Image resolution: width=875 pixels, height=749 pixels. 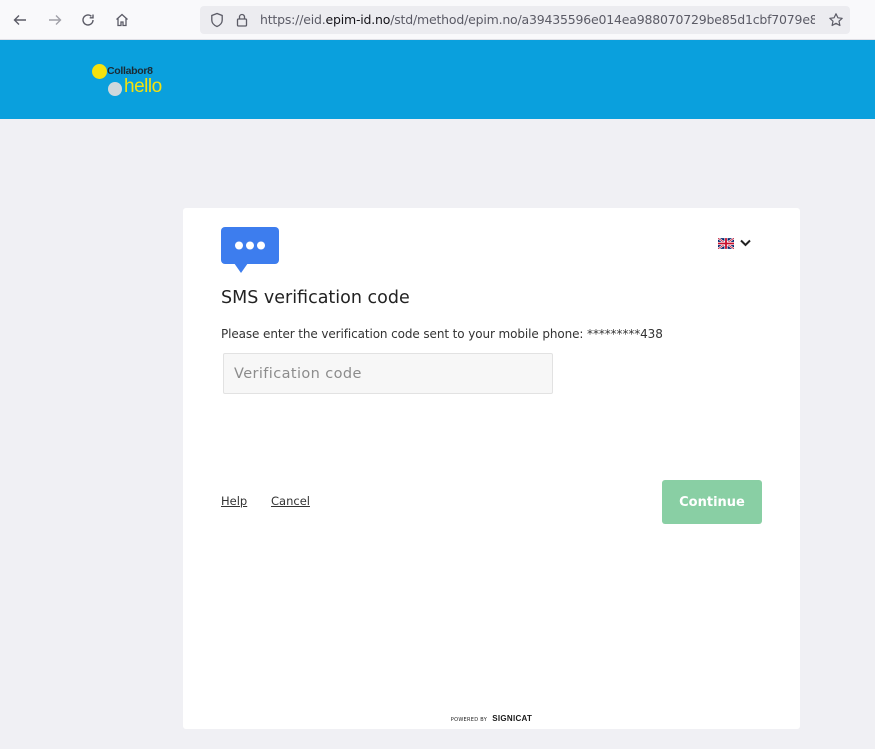 I want to click on verification-code-input, so click(x=388, y=373).